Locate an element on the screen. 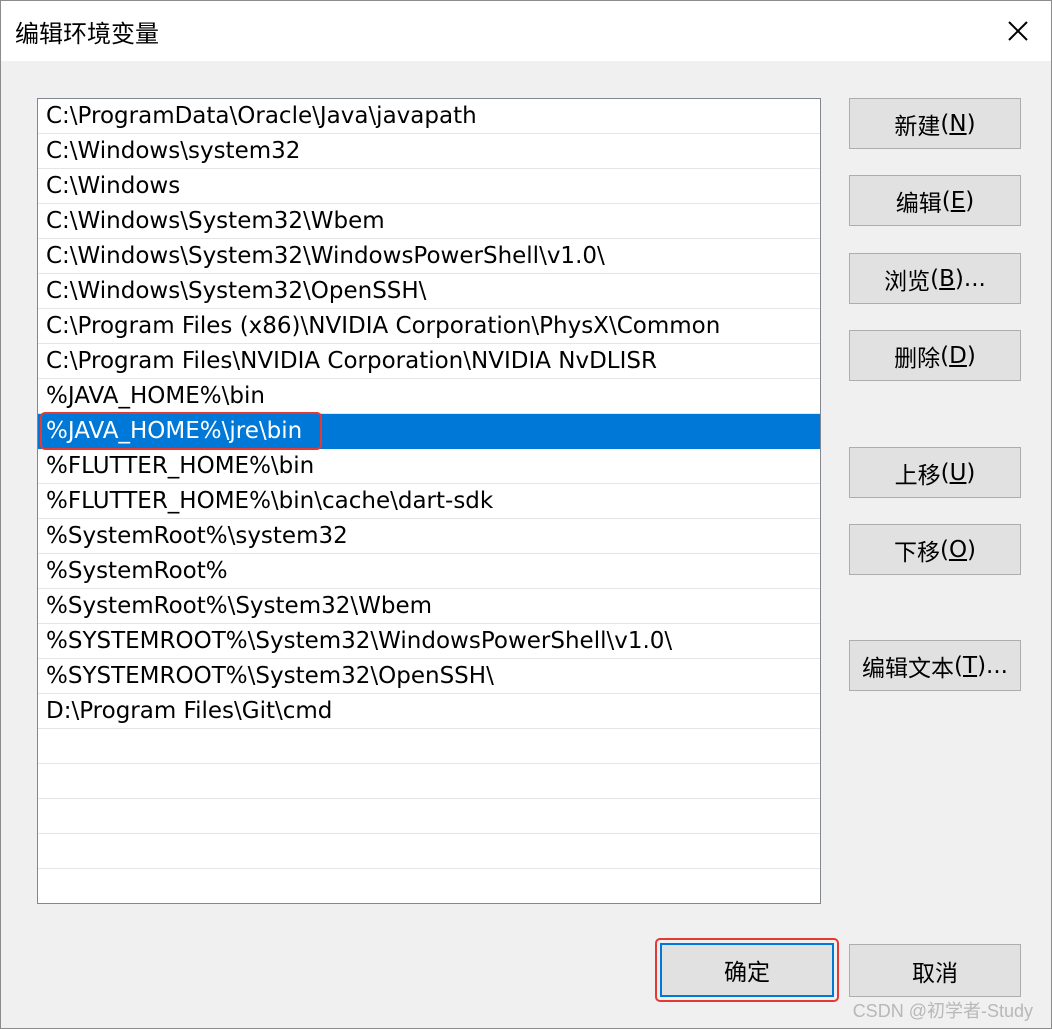 The height and width of the screenshot is (1029, 1052). path-list-item-text: C:\Windows\System32\Wbem is located at coordinates (215, 221).